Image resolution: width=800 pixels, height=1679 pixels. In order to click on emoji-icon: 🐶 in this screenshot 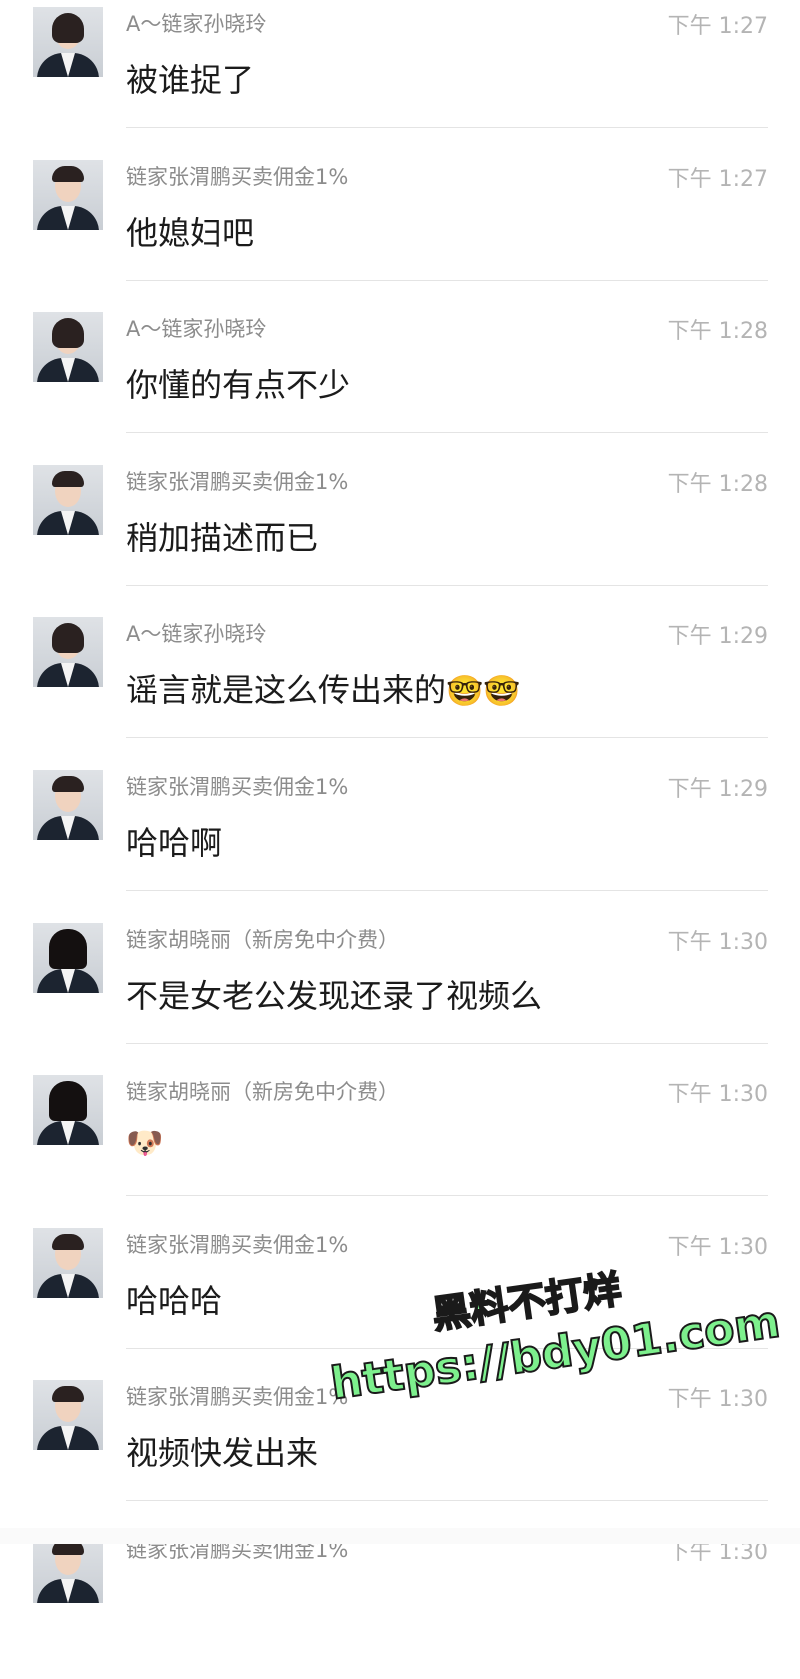, I will do `click(145, 1143)`.